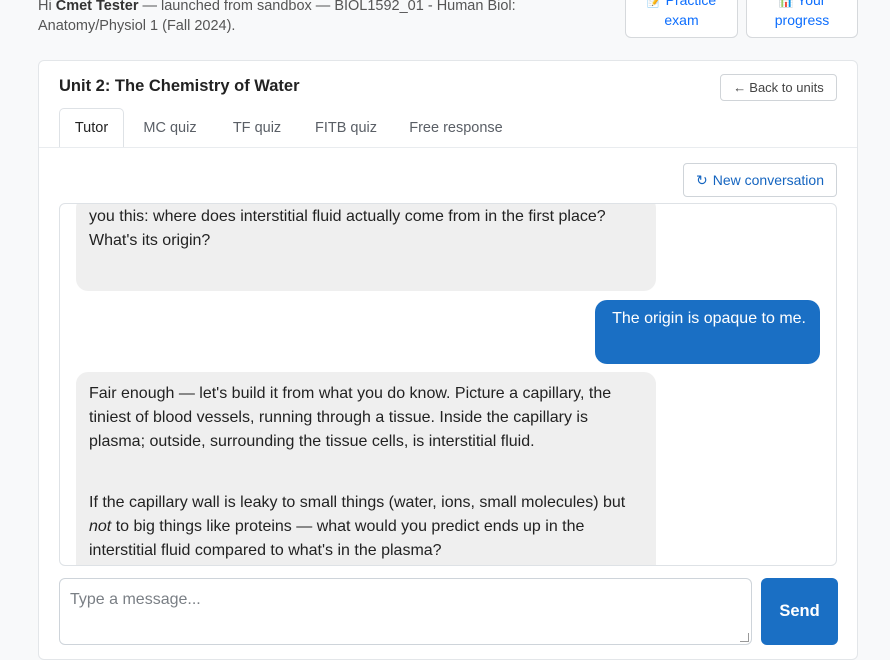  Describe the element at coordinates (257, 127) in the screenshot. I see `tab-tf-quiz: TF quiz` at that location.